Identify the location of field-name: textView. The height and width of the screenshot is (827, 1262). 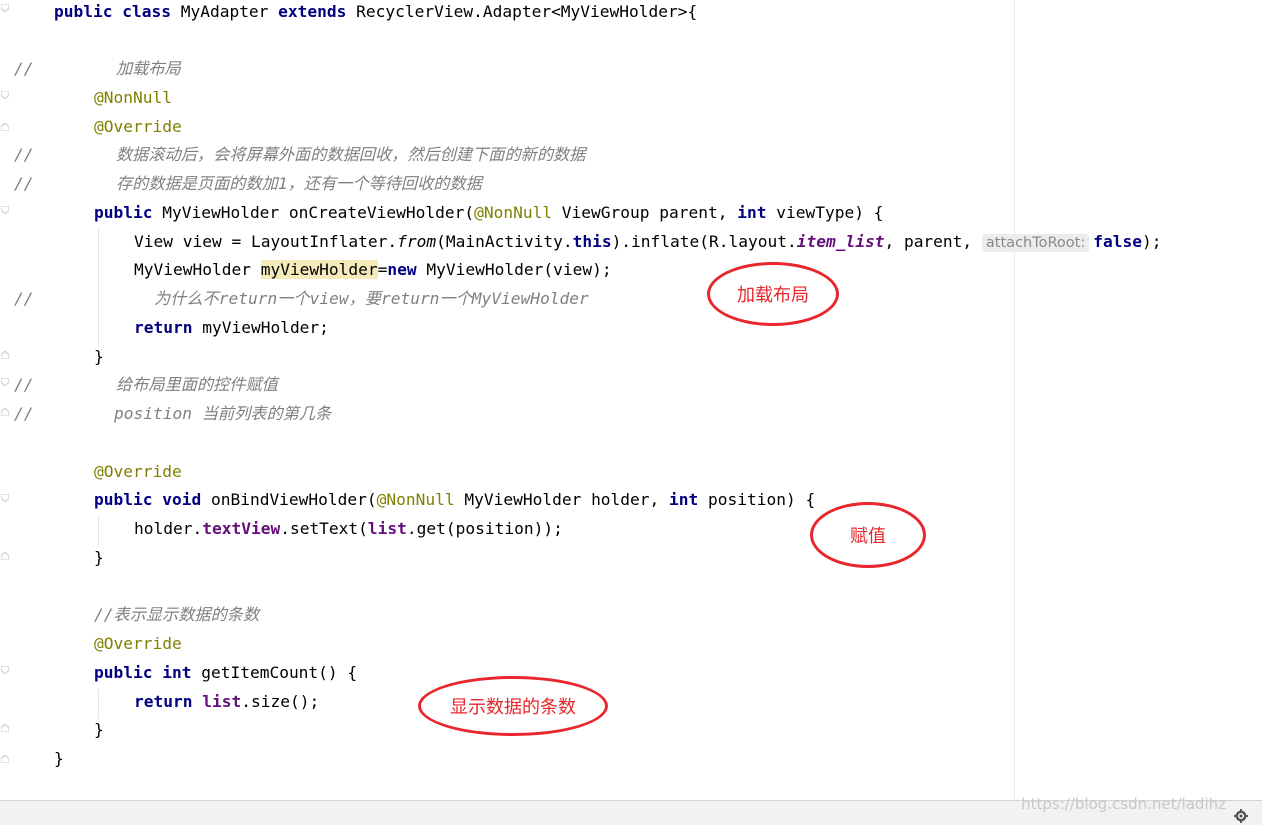
(241, 528).